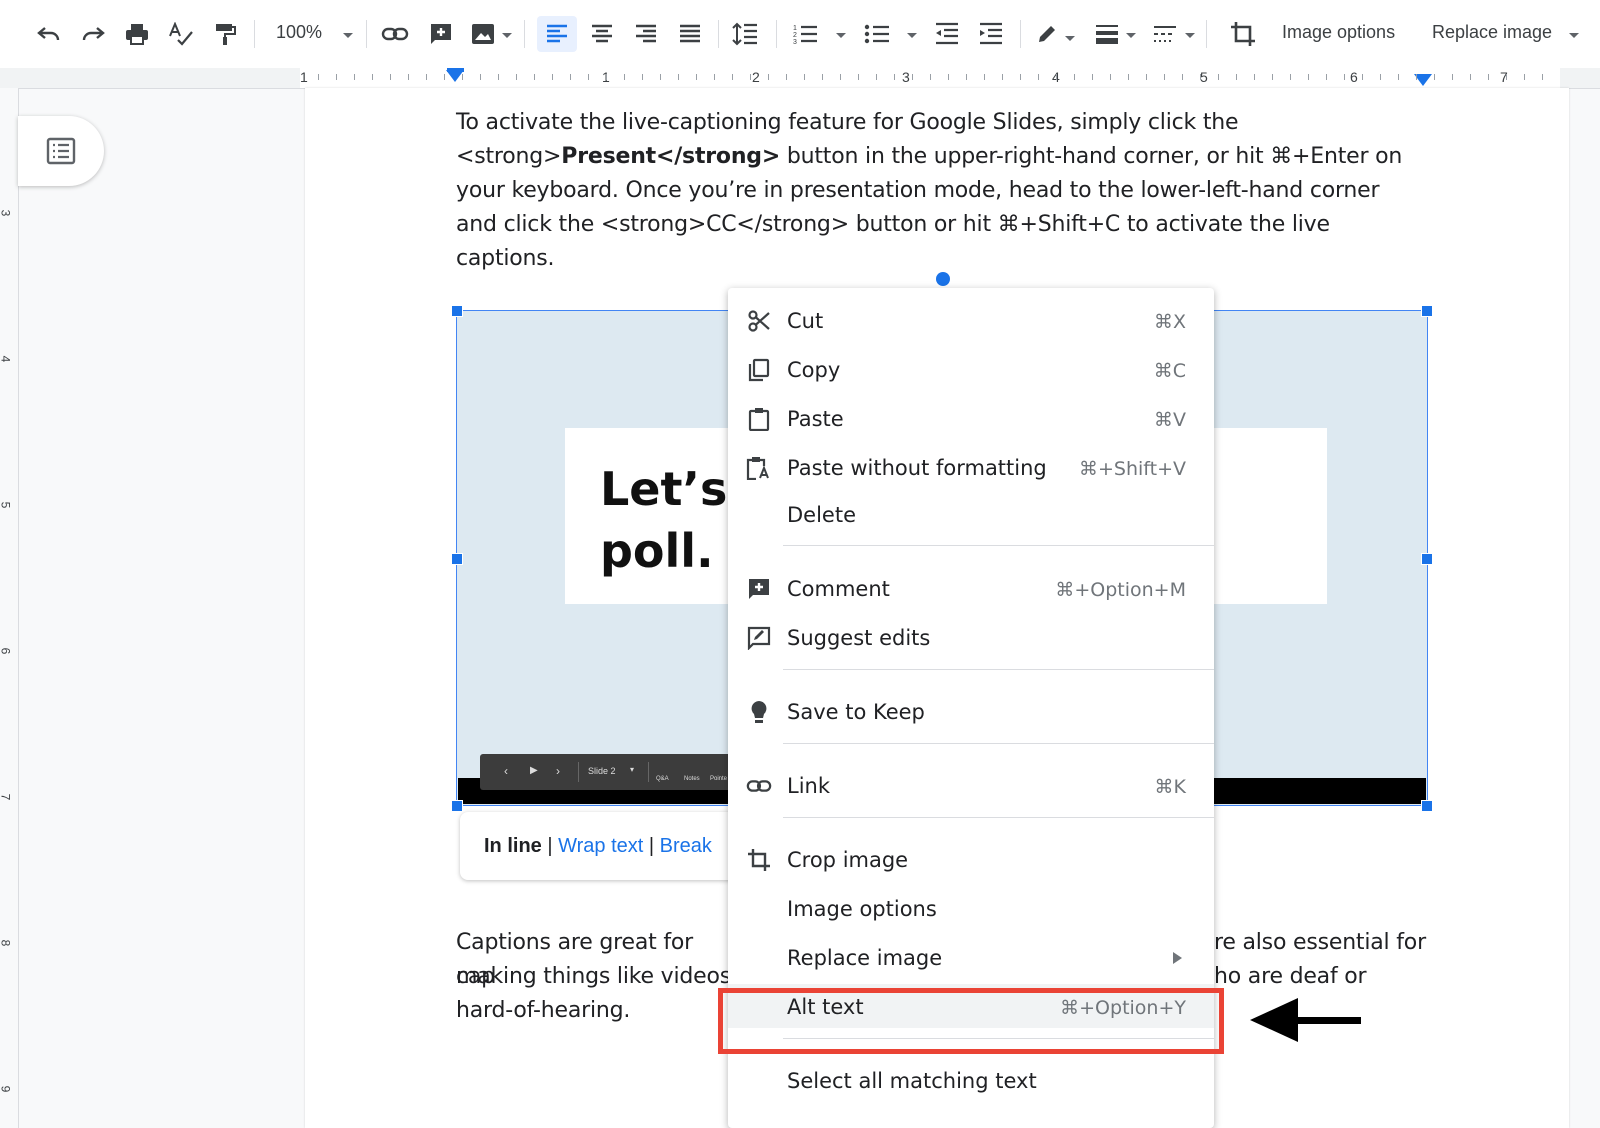  I want to click on paint-format-icon, so click(225, 34).